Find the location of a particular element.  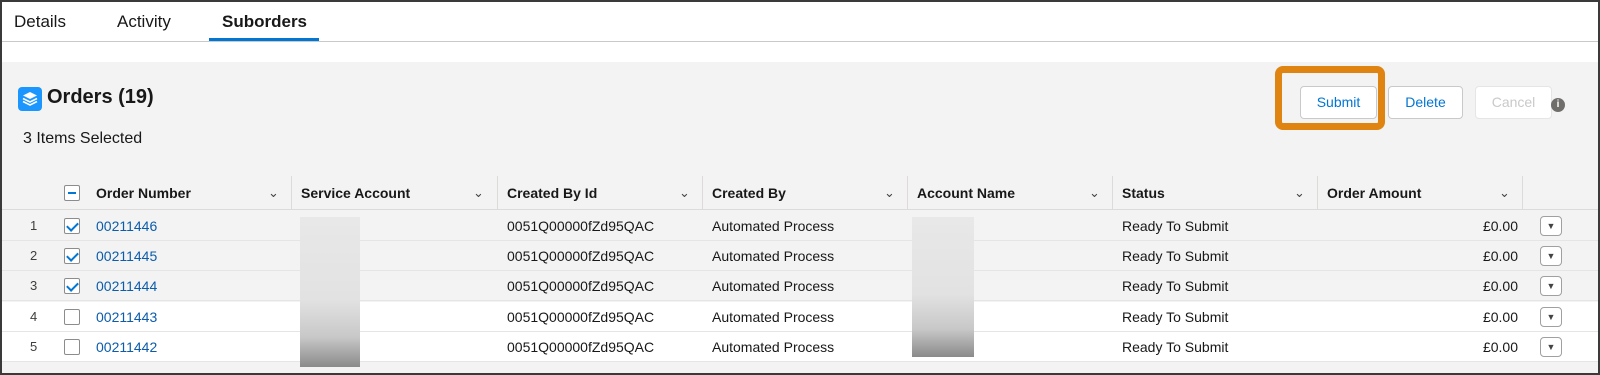

order-number-link: 00211443 is located at coordinates (126, 317).